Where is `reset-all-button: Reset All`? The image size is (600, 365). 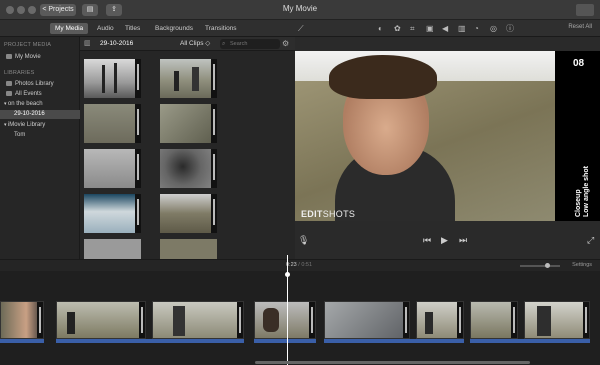 reset-all-button: Reset All is located at coordinates (580, 27).